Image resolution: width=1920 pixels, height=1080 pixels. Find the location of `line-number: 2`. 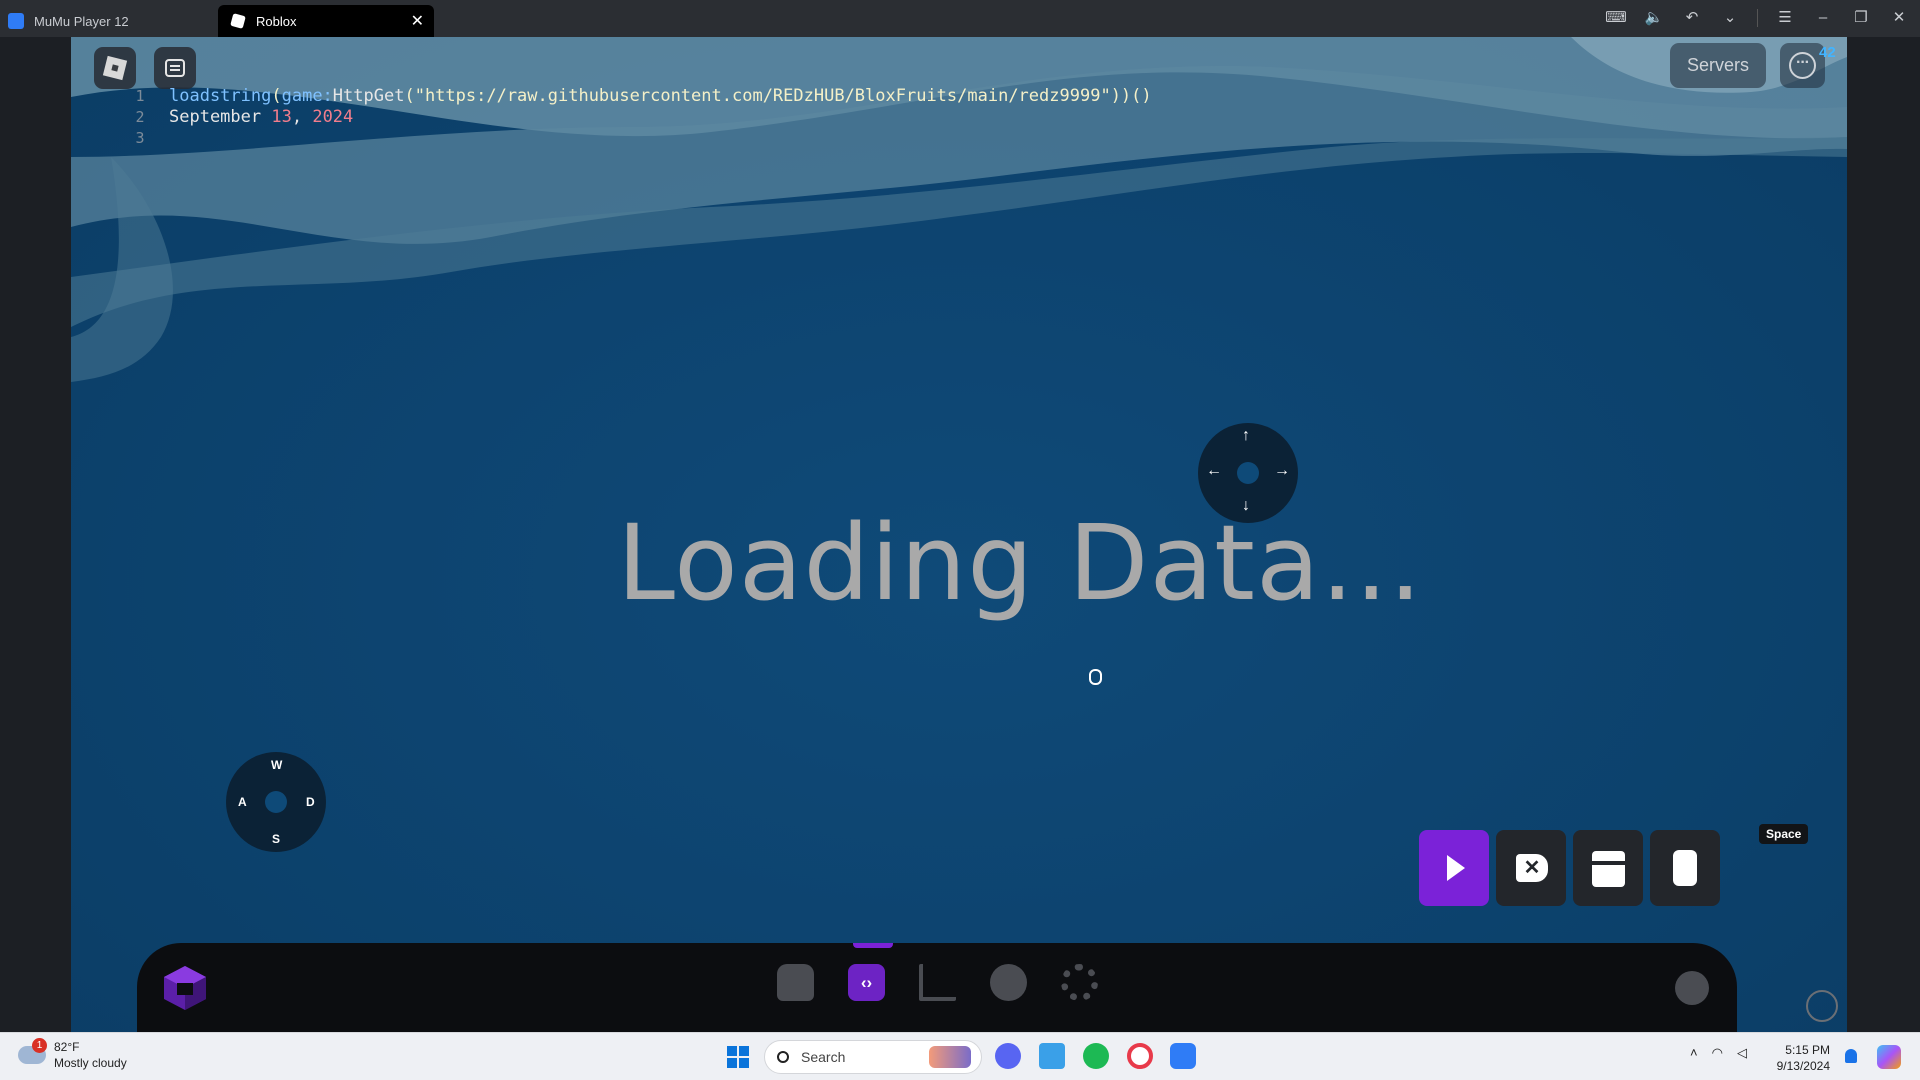

line-number: 2 is located at coordinates (140, 117).